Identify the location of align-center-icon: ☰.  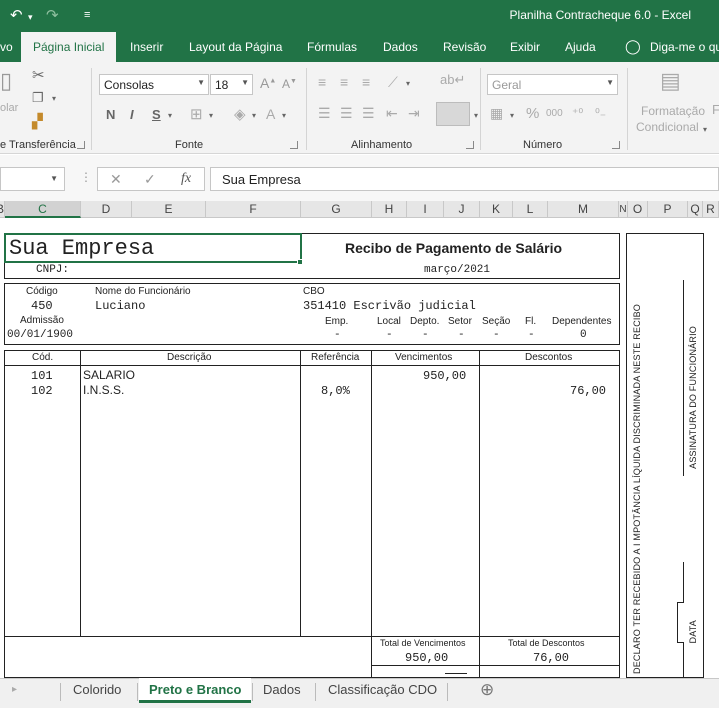
(346, 113).